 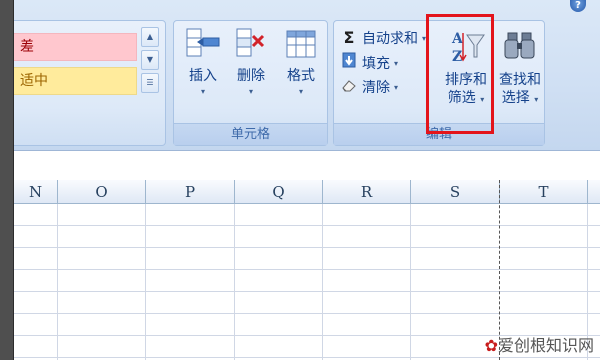 What do you see at coordinates (102, 192) in the screenshot?
I see `column-header-o: O` at bounding box center [102, 192].